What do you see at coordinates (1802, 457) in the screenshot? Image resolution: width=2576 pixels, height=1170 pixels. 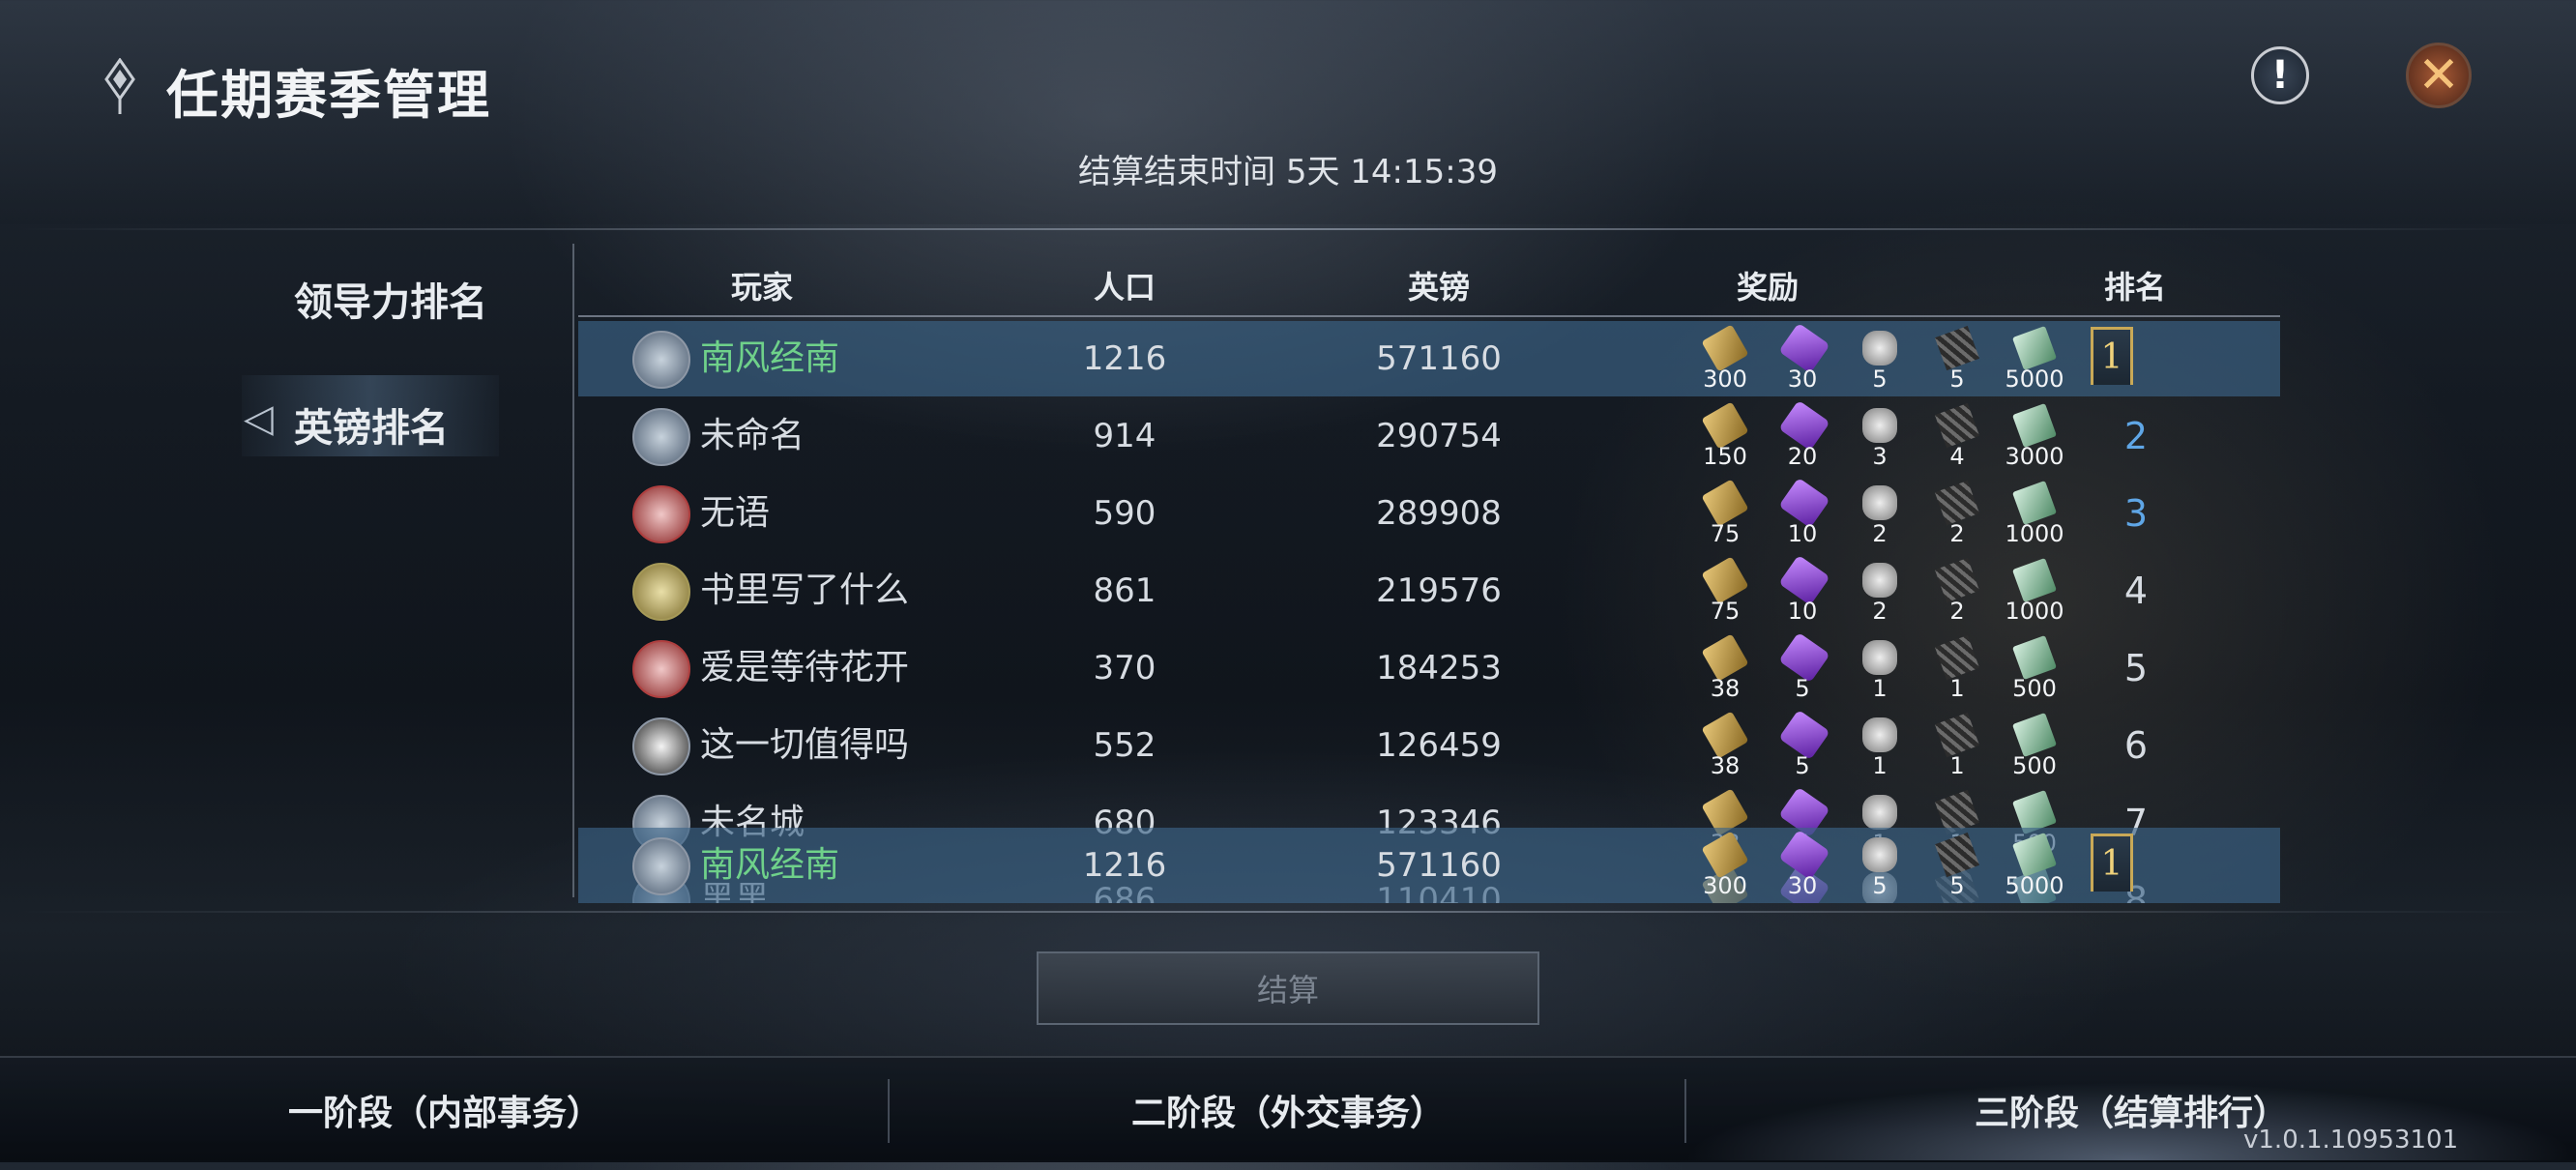 I see `reward-count: 20` at bounding box center [1802, 457].